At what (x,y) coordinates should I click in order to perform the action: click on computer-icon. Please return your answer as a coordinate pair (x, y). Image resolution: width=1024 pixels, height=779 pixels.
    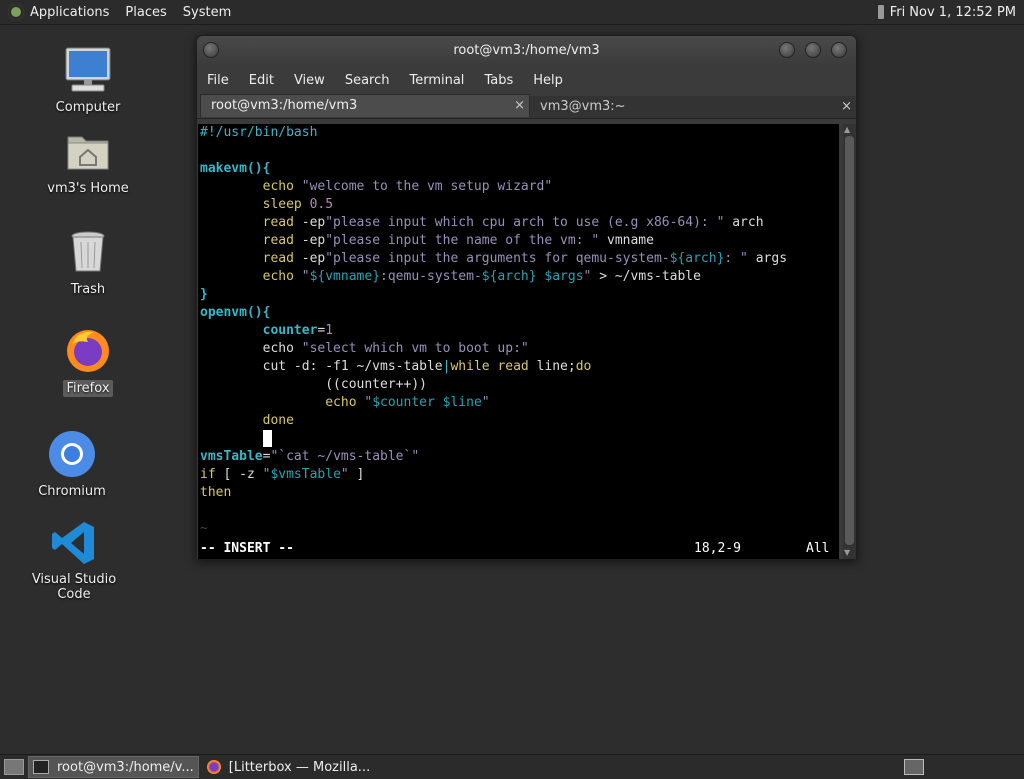
    Looking at the image, I should click on (88, 70).